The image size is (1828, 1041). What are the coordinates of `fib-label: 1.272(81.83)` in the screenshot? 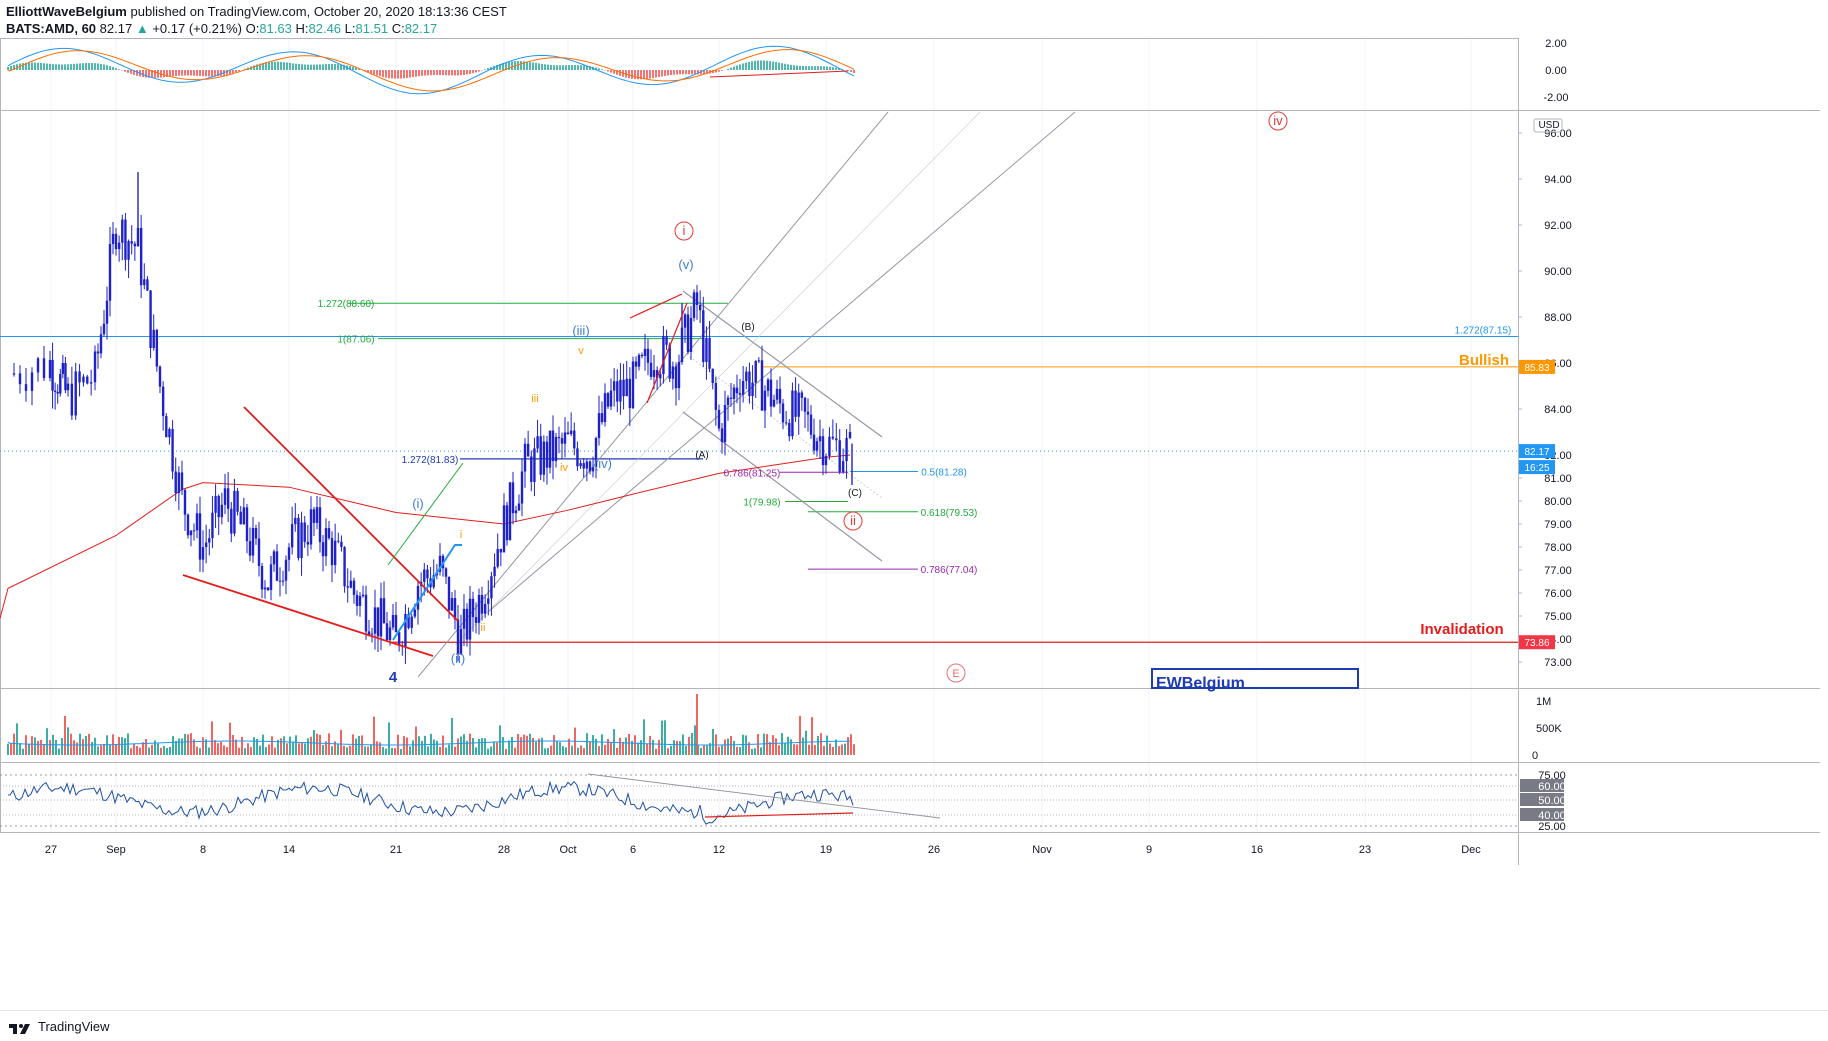 It's located at (430, 460).